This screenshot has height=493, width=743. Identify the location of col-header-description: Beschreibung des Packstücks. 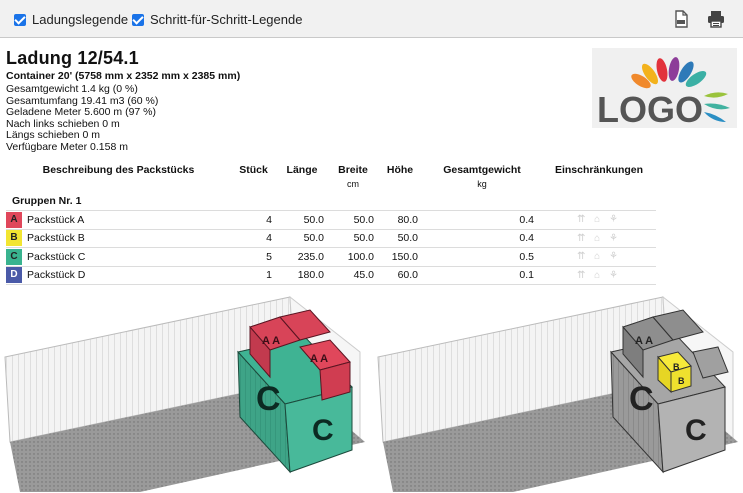
(118, 170).